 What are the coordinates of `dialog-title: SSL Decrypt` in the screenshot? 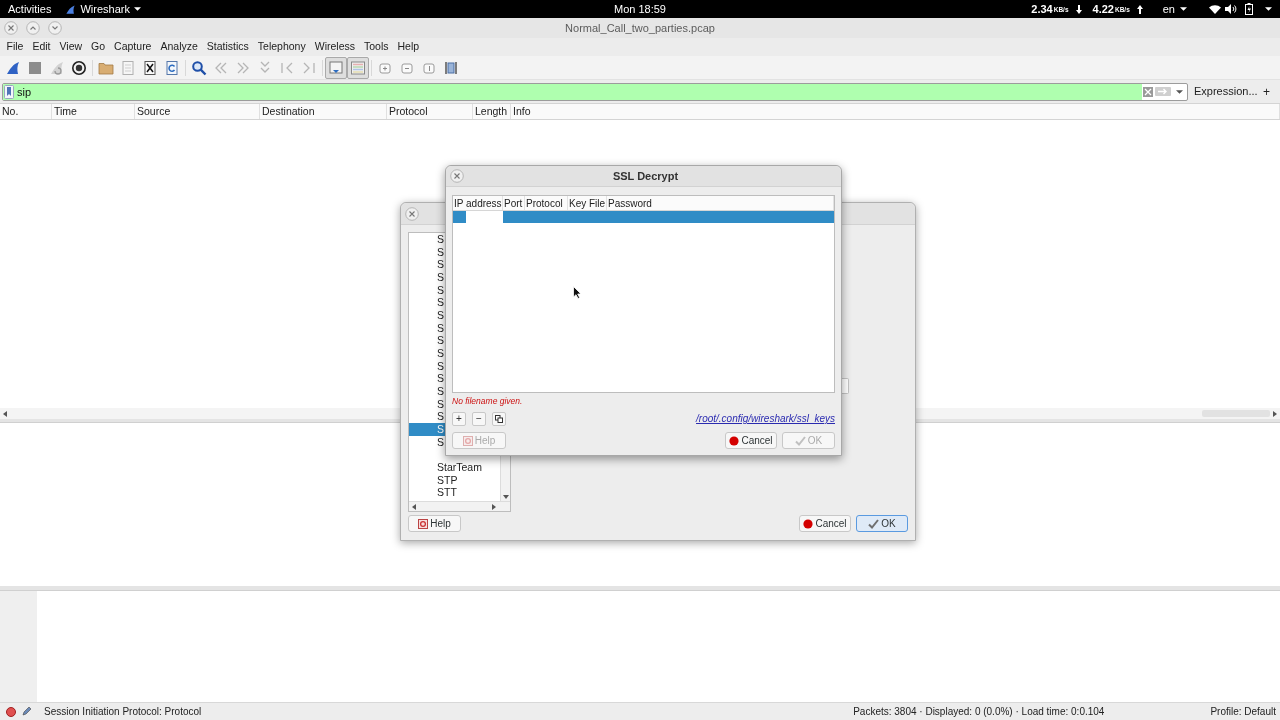 It's located at (645, 176).